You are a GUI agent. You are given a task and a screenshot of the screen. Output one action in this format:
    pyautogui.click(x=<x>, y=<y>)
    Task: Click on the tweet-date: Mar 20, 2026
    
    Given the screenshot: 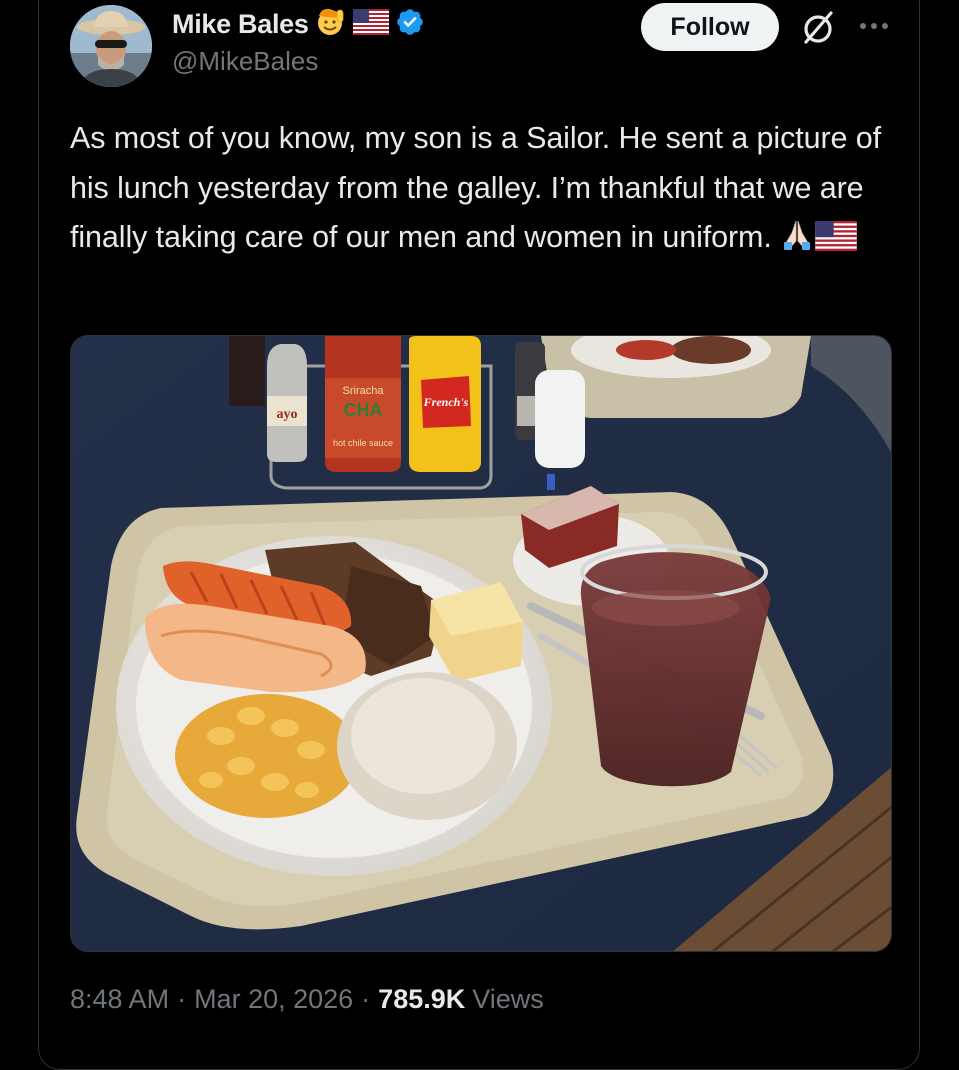 What is the action you would take?
    pyautogui.click(x=273, y=999)
    